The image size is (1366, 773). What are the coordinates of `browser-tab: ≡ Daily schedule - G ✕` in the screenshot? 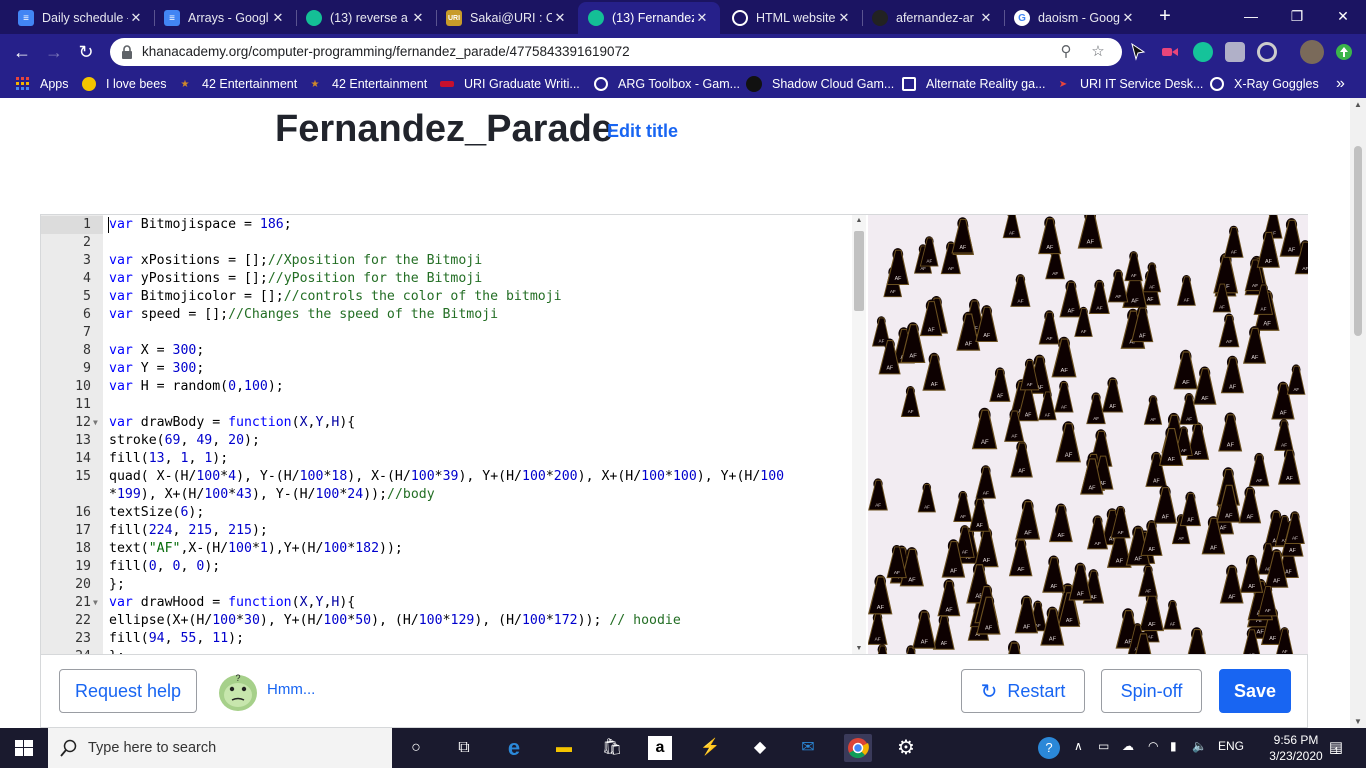 It's located at (81, 18).